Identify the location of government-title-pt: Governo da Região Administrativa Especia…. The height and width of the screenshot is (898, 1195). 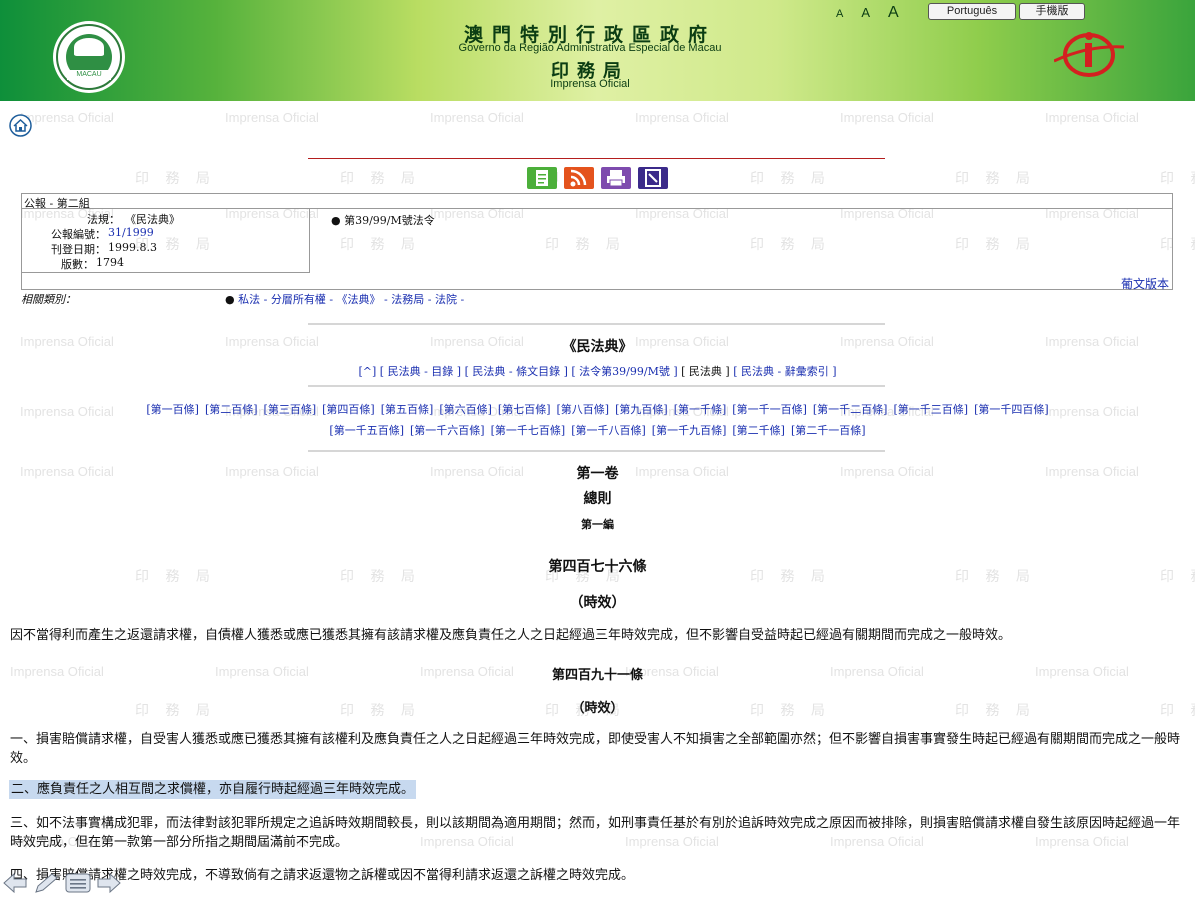
(590, 48).